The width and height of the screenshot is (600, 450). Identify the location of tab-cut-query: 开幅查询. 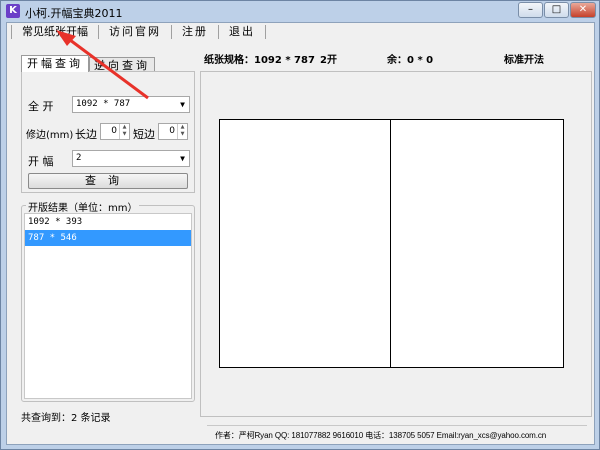
(55, 63).